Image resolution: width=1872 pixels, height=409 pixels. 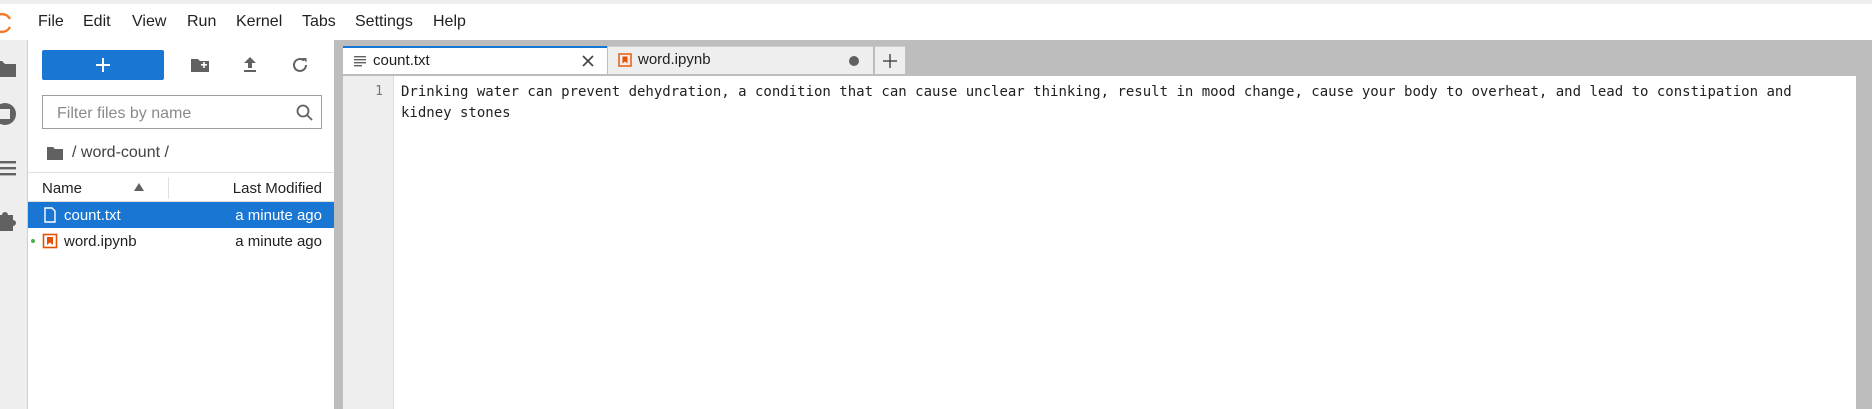 What do you see at coordinates (449, 22) in the screenshot?
I see `menu-help: Help` at bounding box center [449, 22].